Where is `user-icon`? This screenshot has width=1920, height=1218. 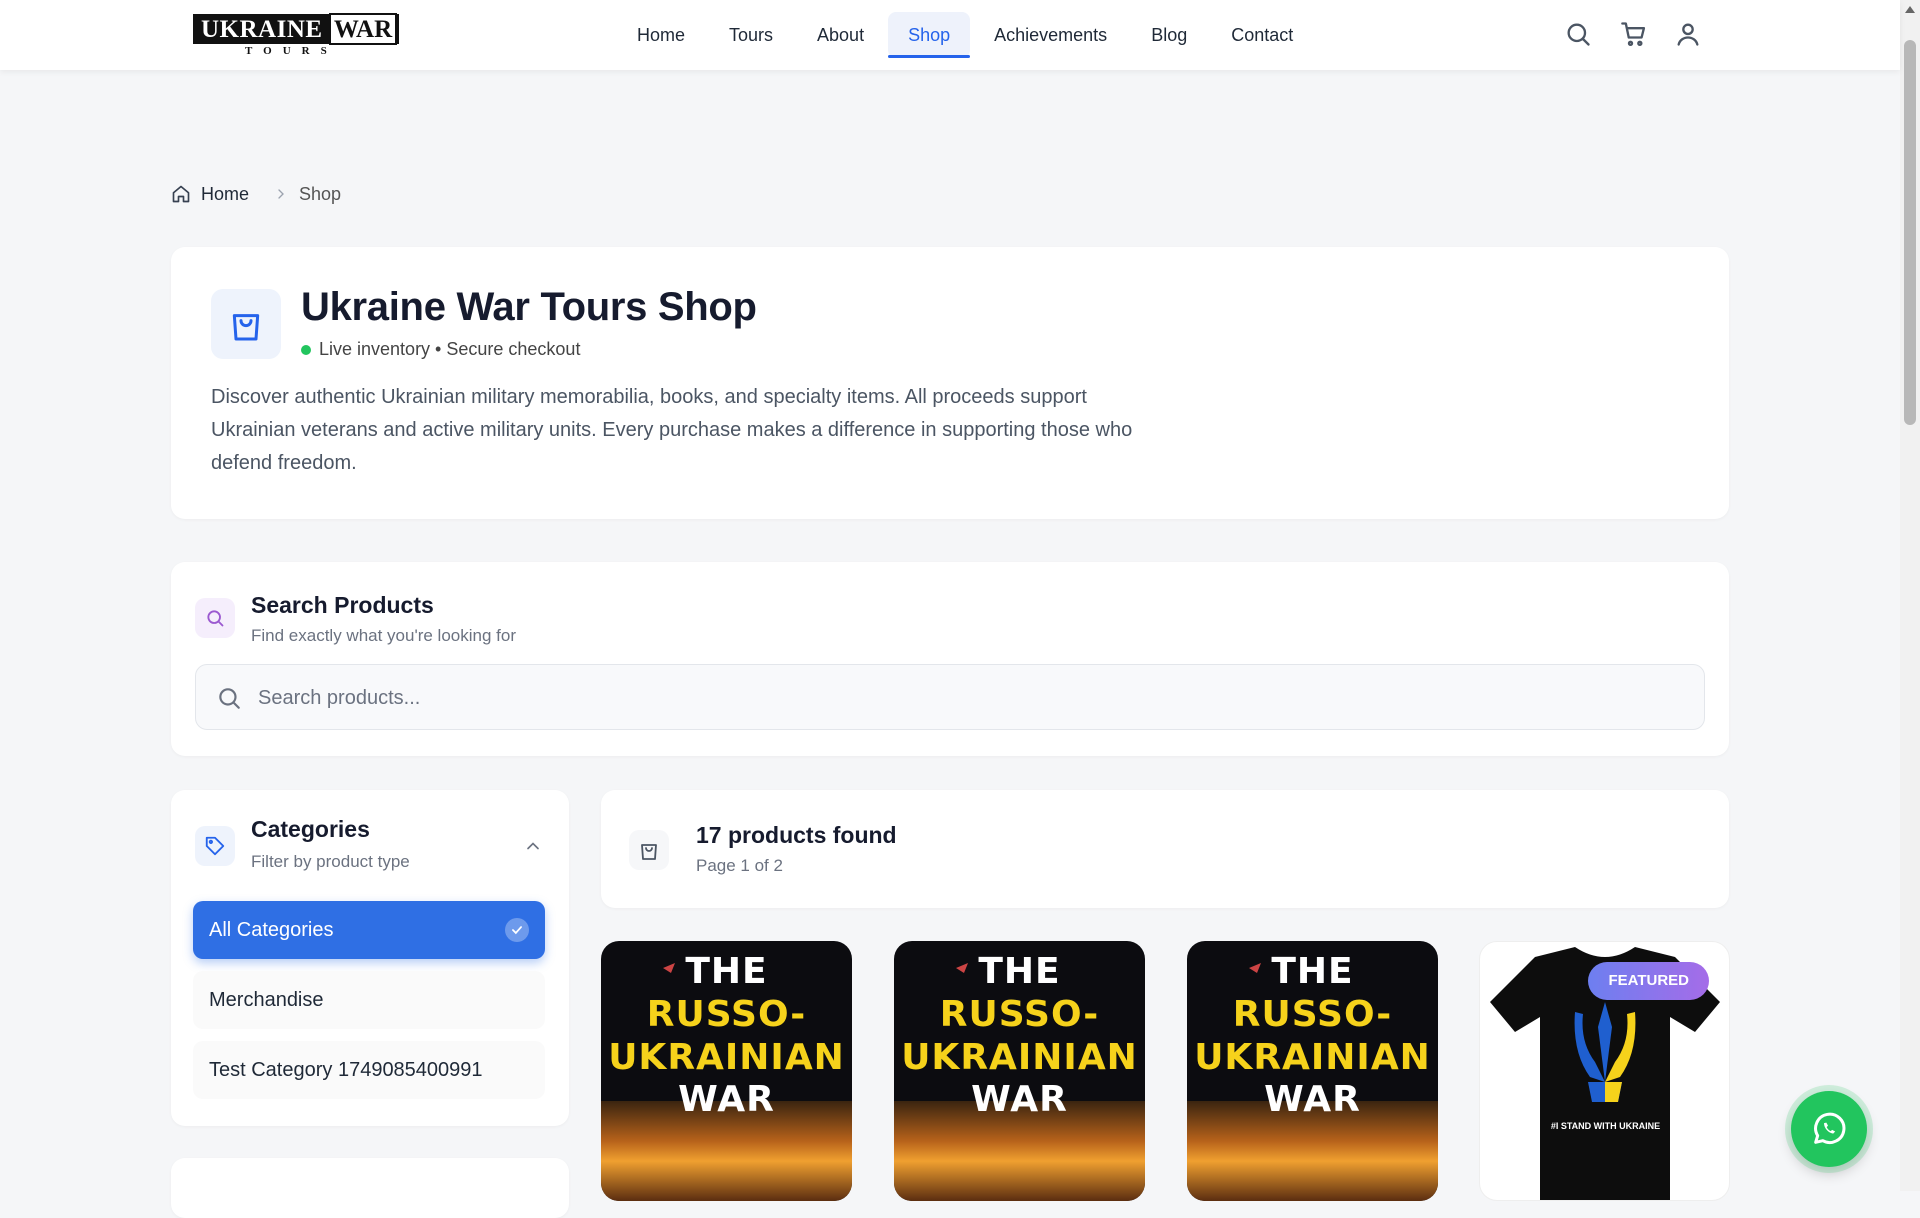
user-icon is located at coordinates (1688, 34).